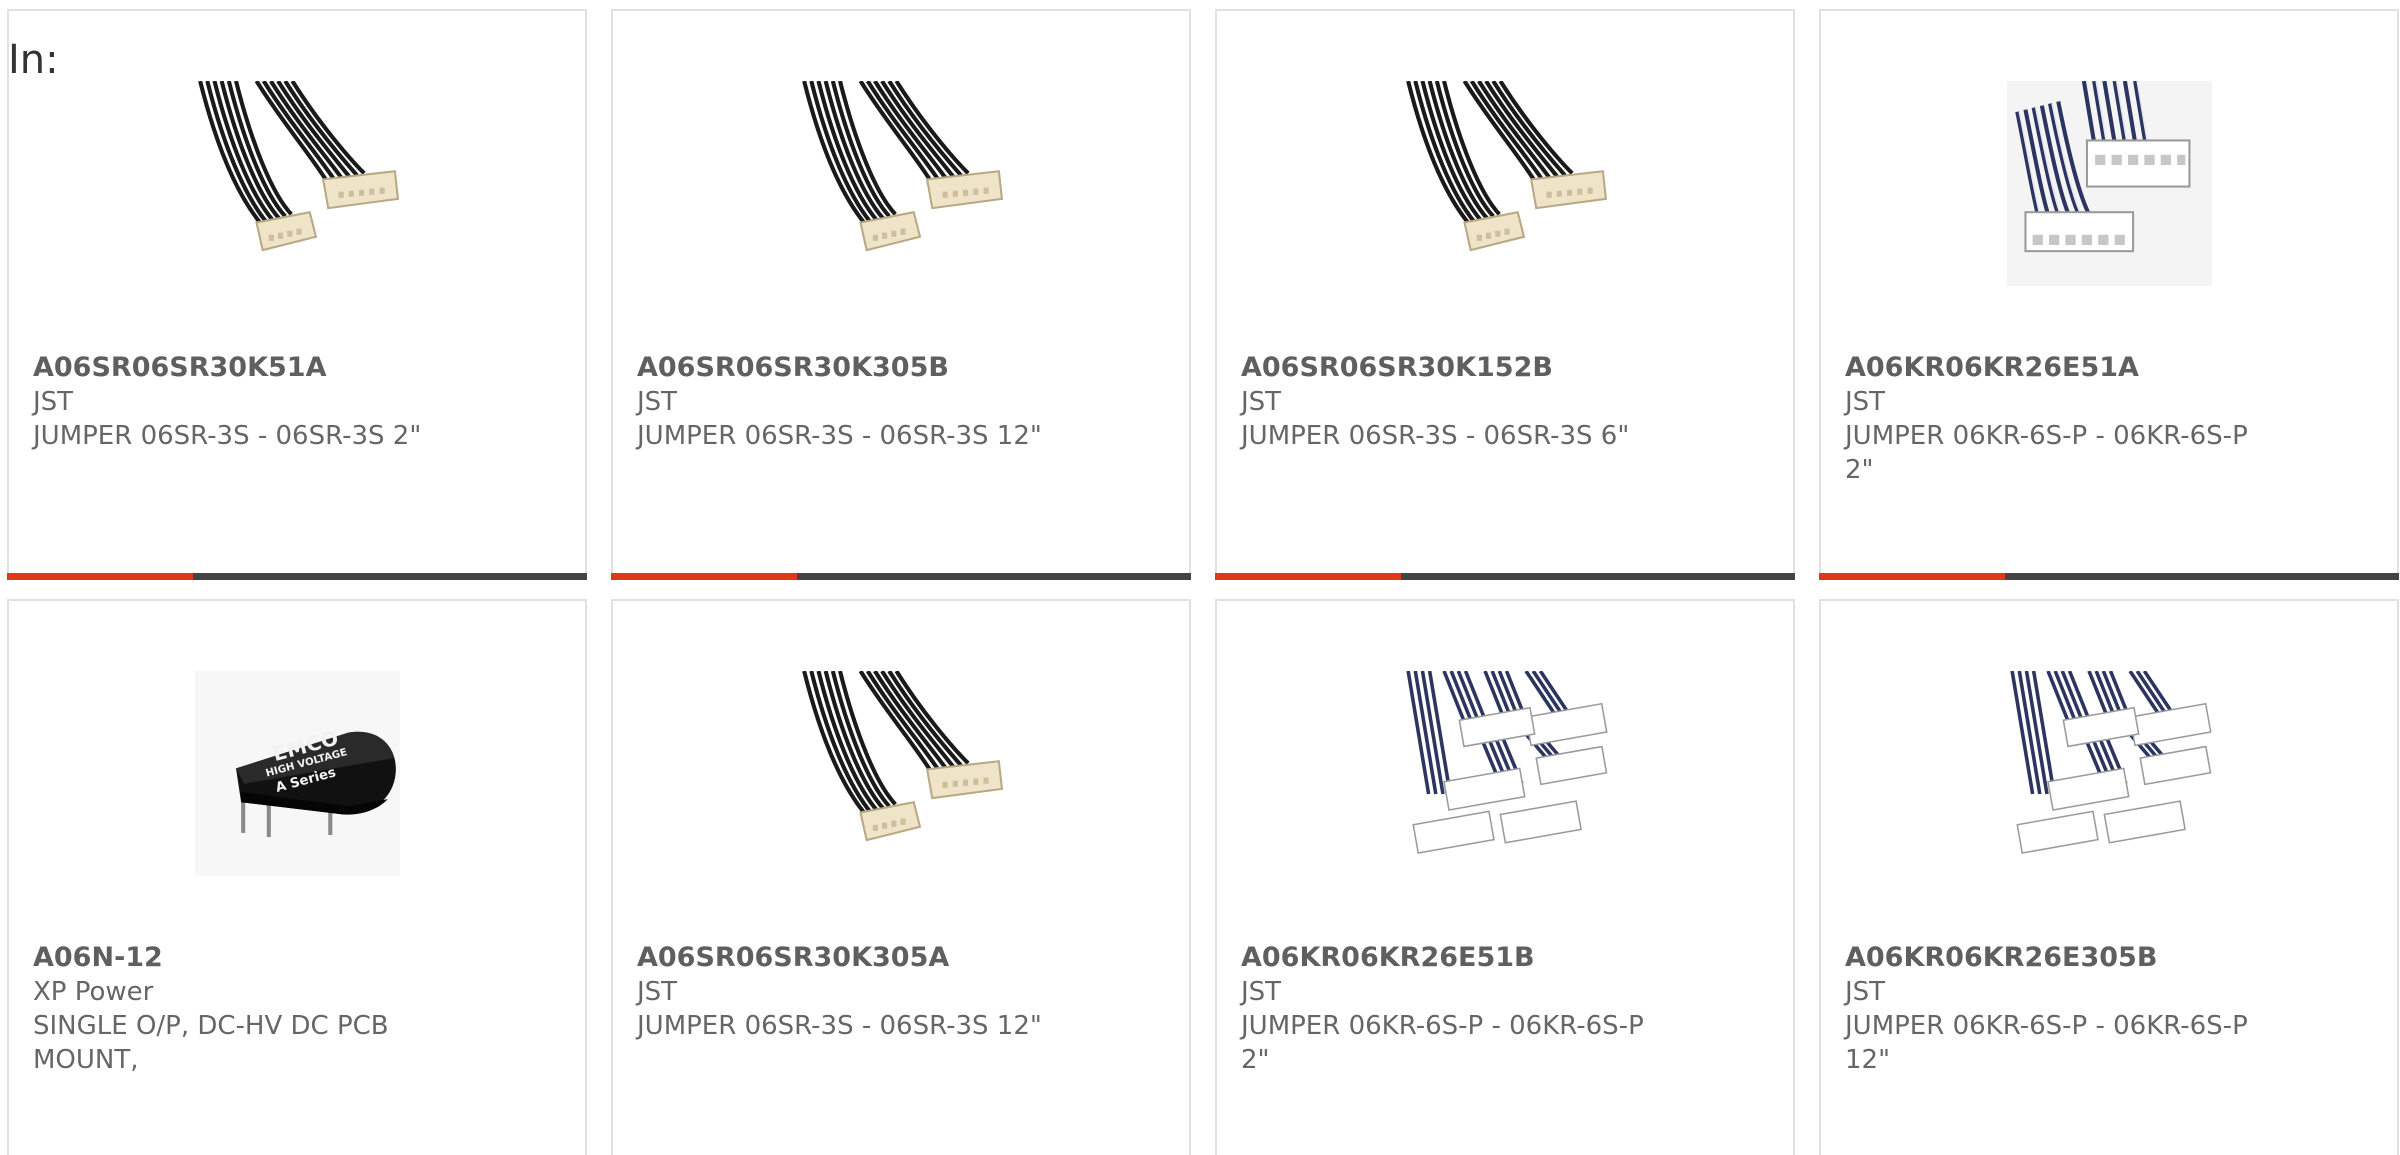 The image size is (2400, 1155). I want to click on part-number-link: A06SR06SR30K152B, so click(1505, 368).